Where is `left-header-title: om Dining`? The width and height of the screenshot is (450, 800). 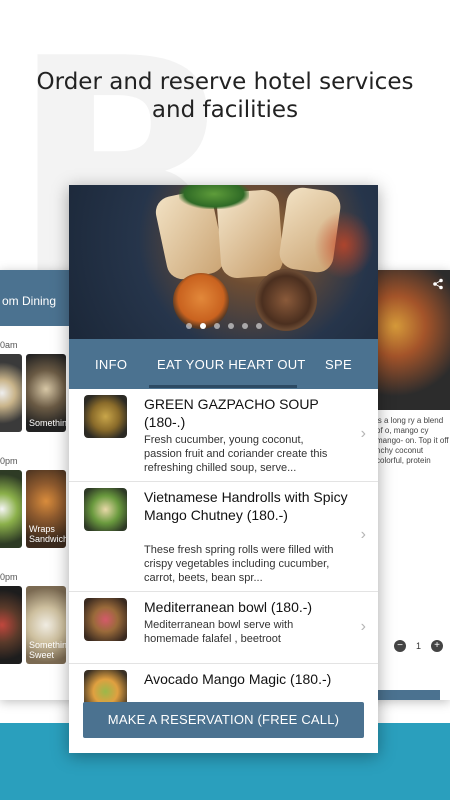
left-header-title: om Dining is located at coordinates (29, 301).